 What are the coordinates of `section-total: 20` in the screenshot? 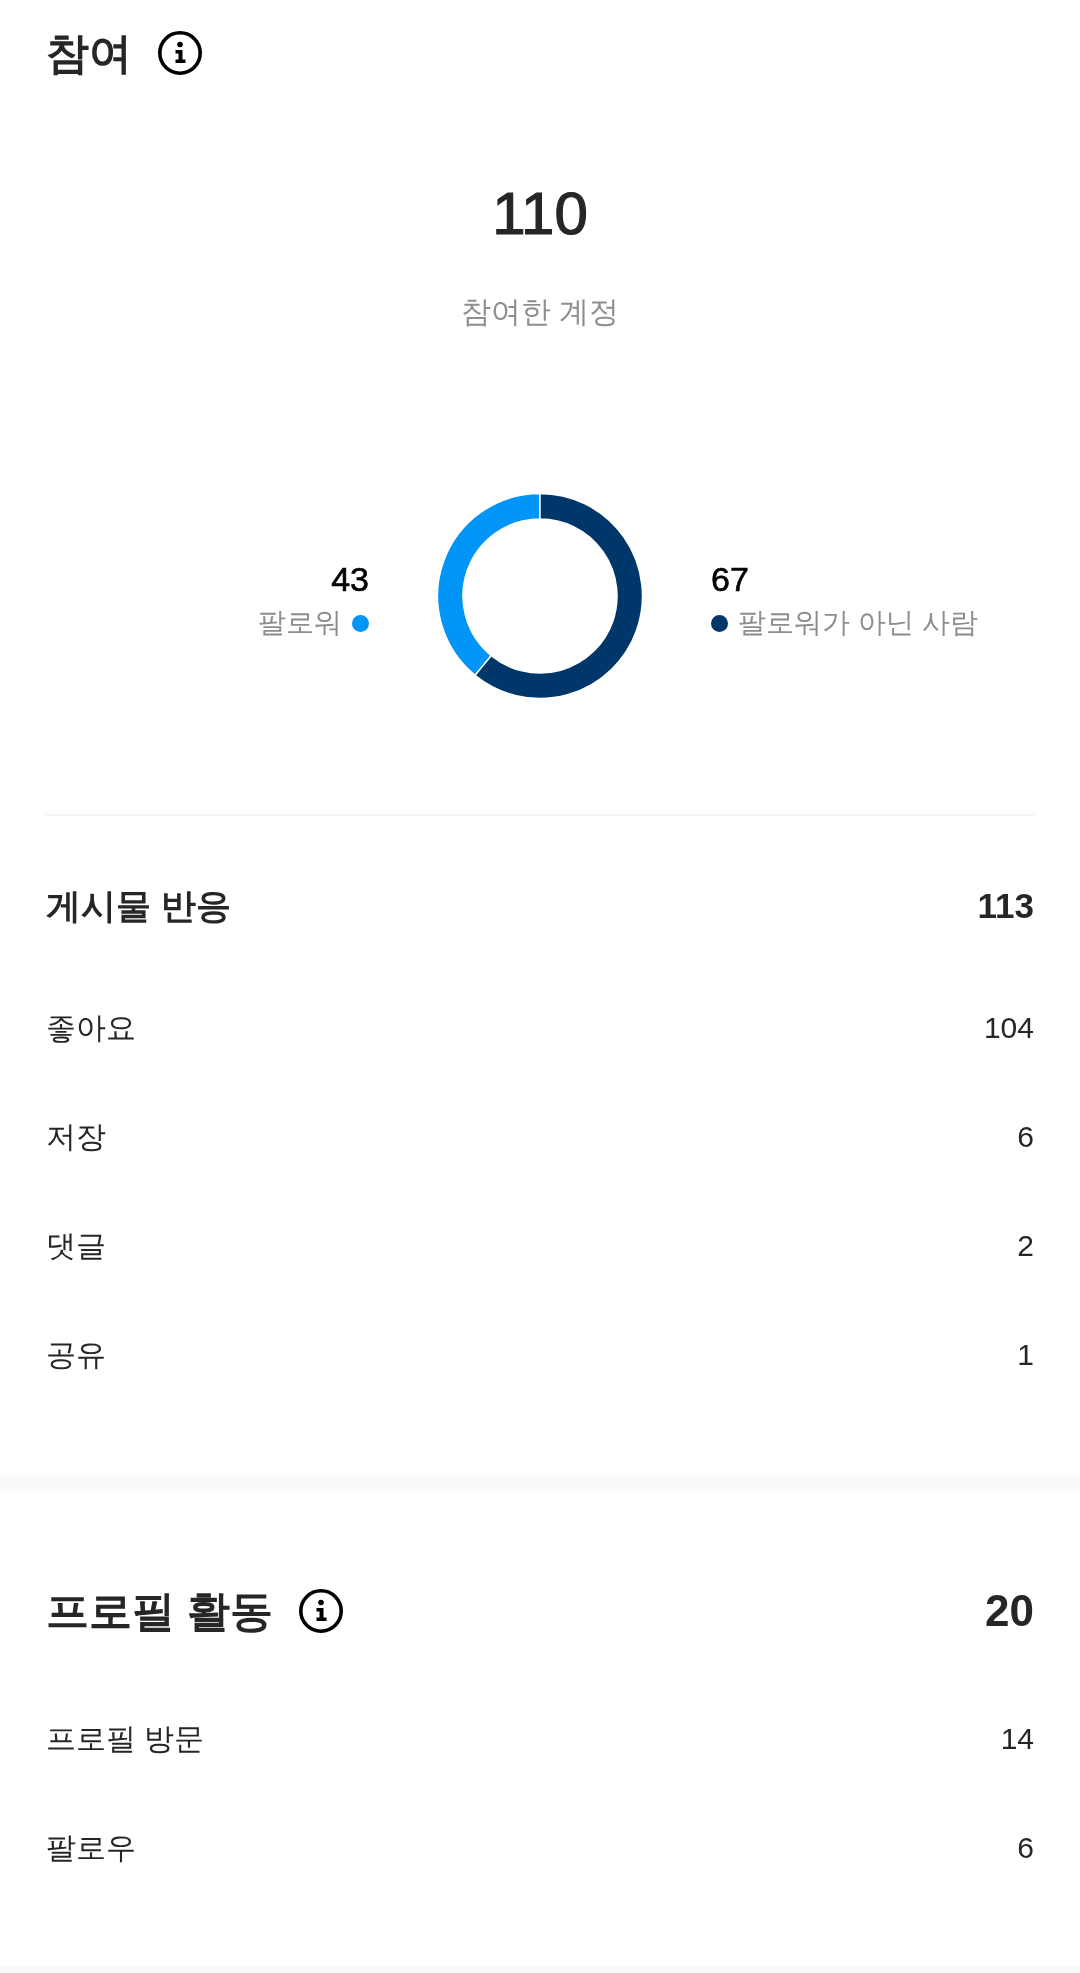 It's located at (1009, 1611).